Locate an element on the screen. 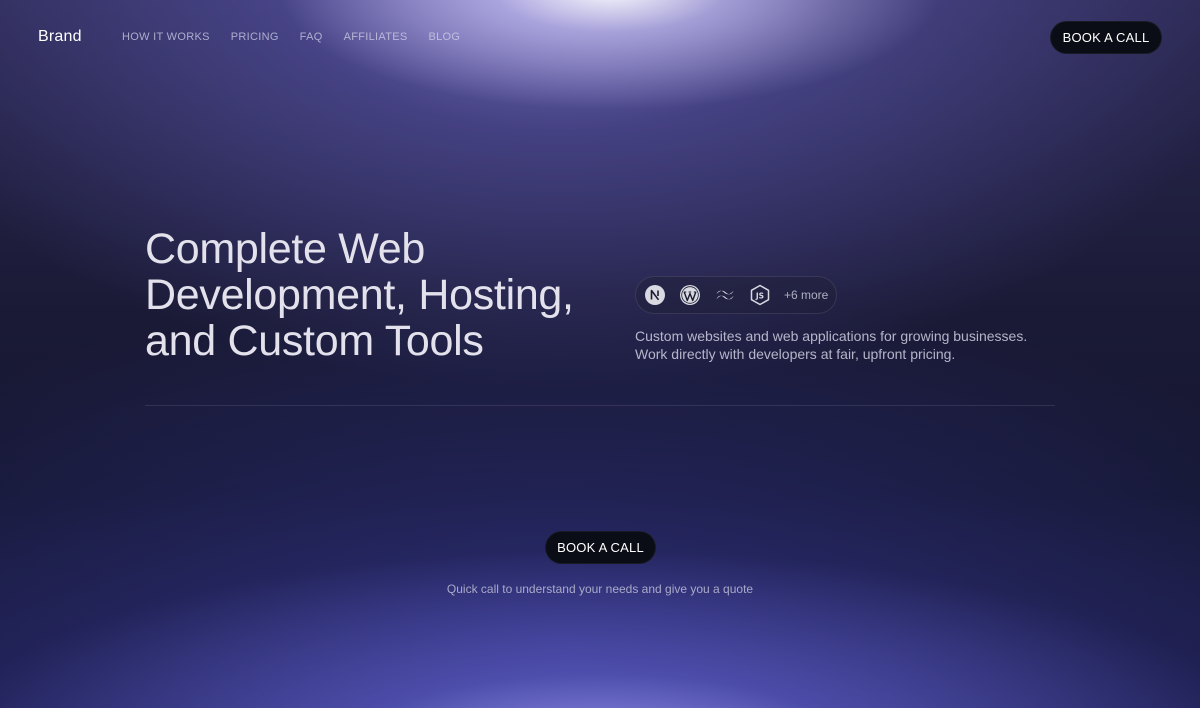  tech-more-count: +6 more is located at coordinates (806, 295).